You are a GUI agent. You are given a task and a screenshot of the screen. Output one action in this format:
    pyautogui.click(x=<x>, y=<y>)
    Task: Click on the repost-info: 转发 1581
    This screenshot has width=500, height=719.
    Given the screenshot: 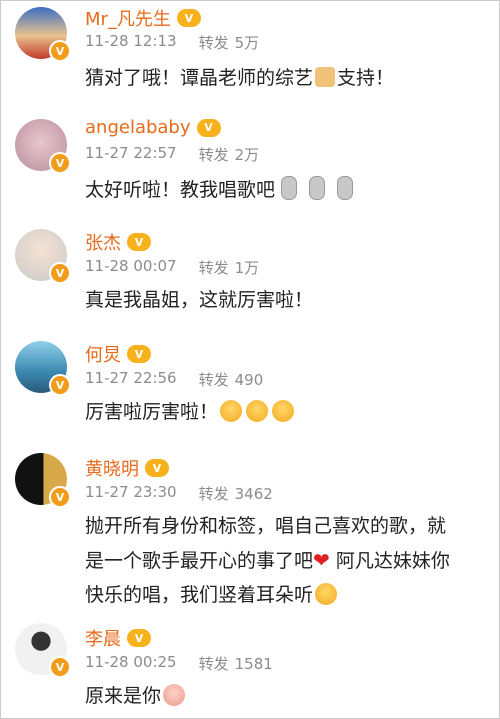 What is the action you would take?
    pyautogui.click(x=236, y=663)
    